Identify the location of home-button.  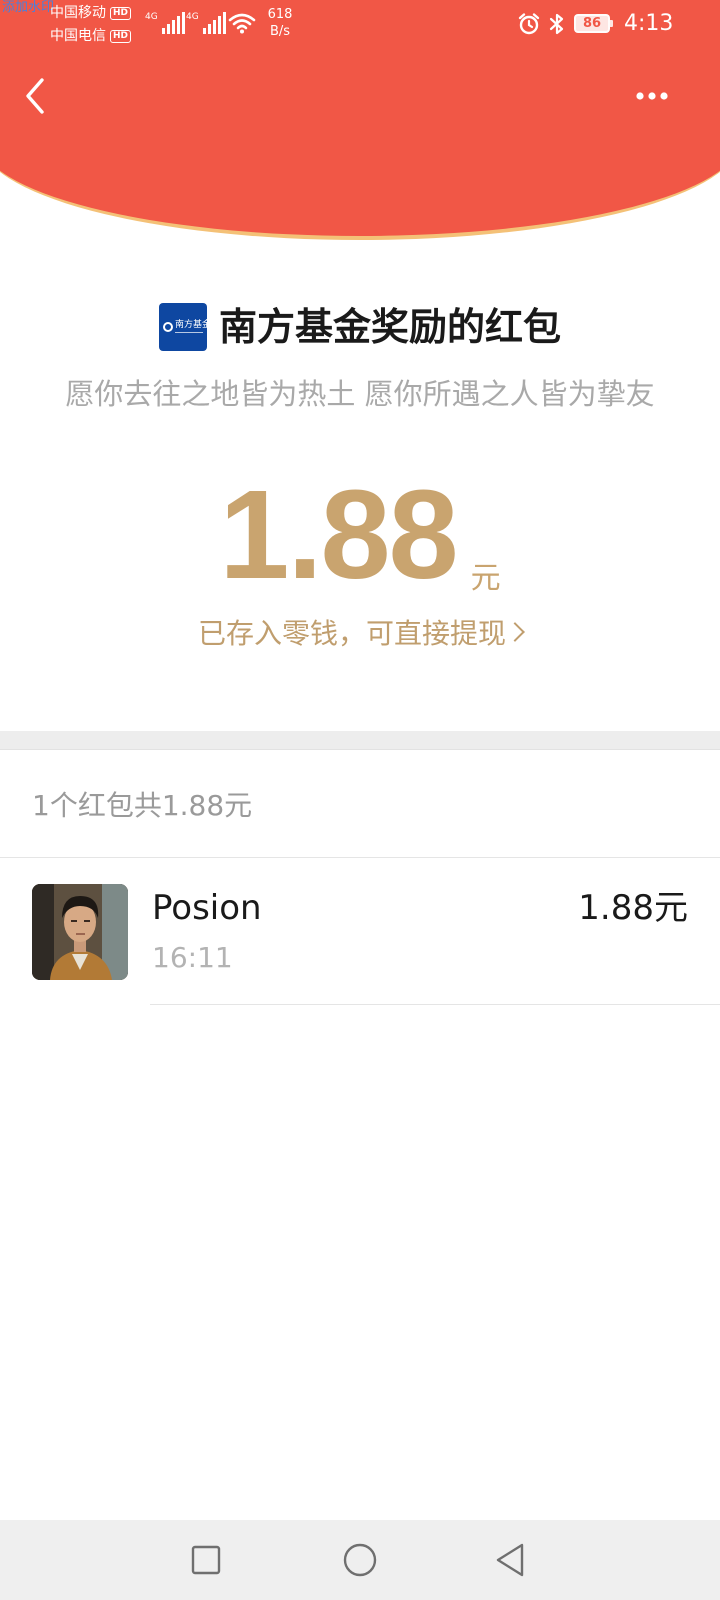
(360, 1560).